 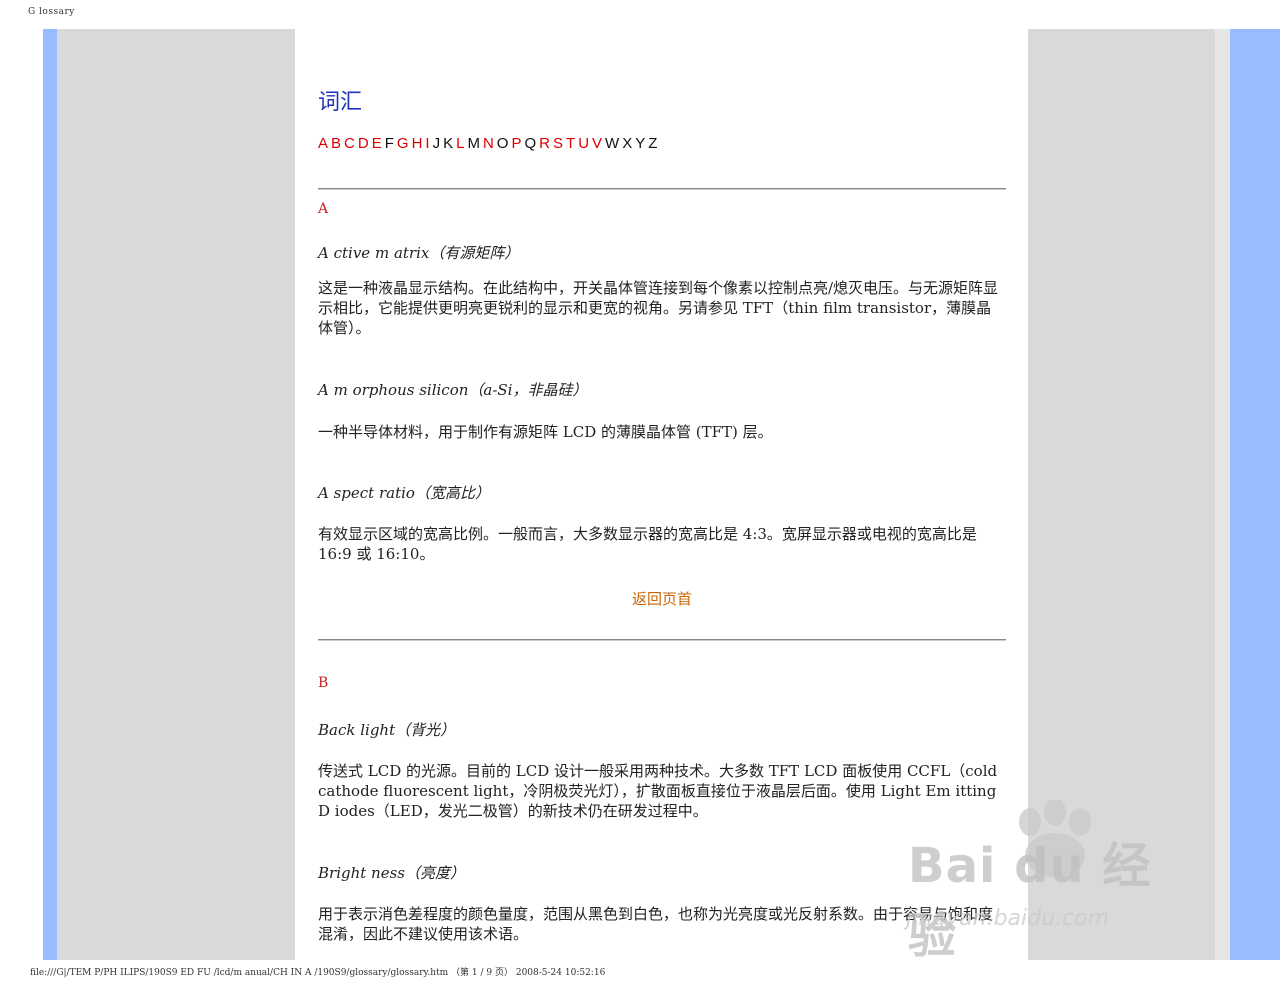 What do you see at coordinates (583, 143) in the screenshot?
I see `alphabet-letter-u: U` at bounding box center [583, 143].